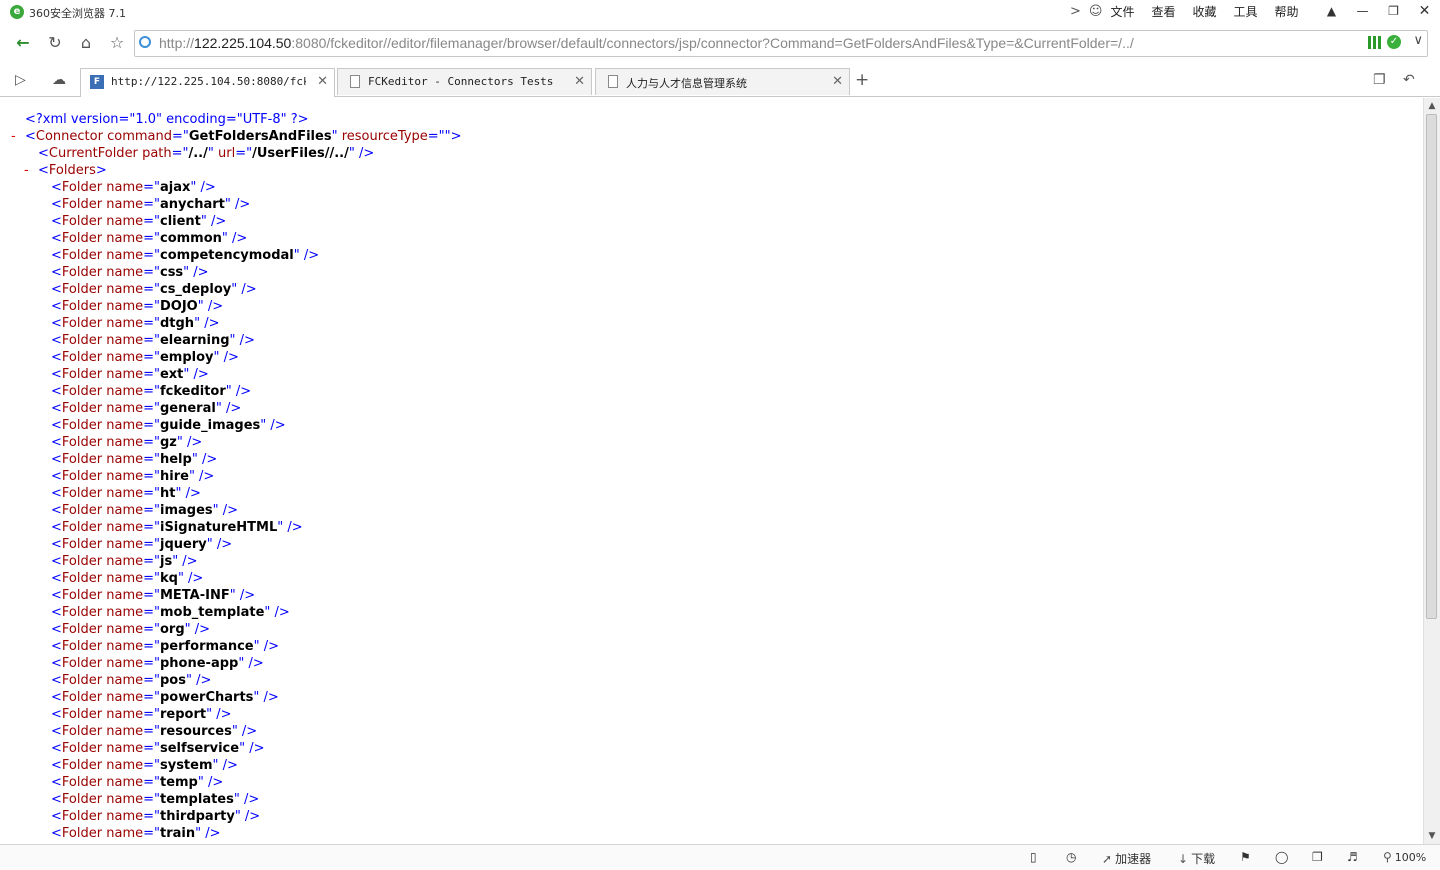 The height and width of the screenshot is (870, 1440). I want to click on user-icon: ☺, so click(1096, 11).